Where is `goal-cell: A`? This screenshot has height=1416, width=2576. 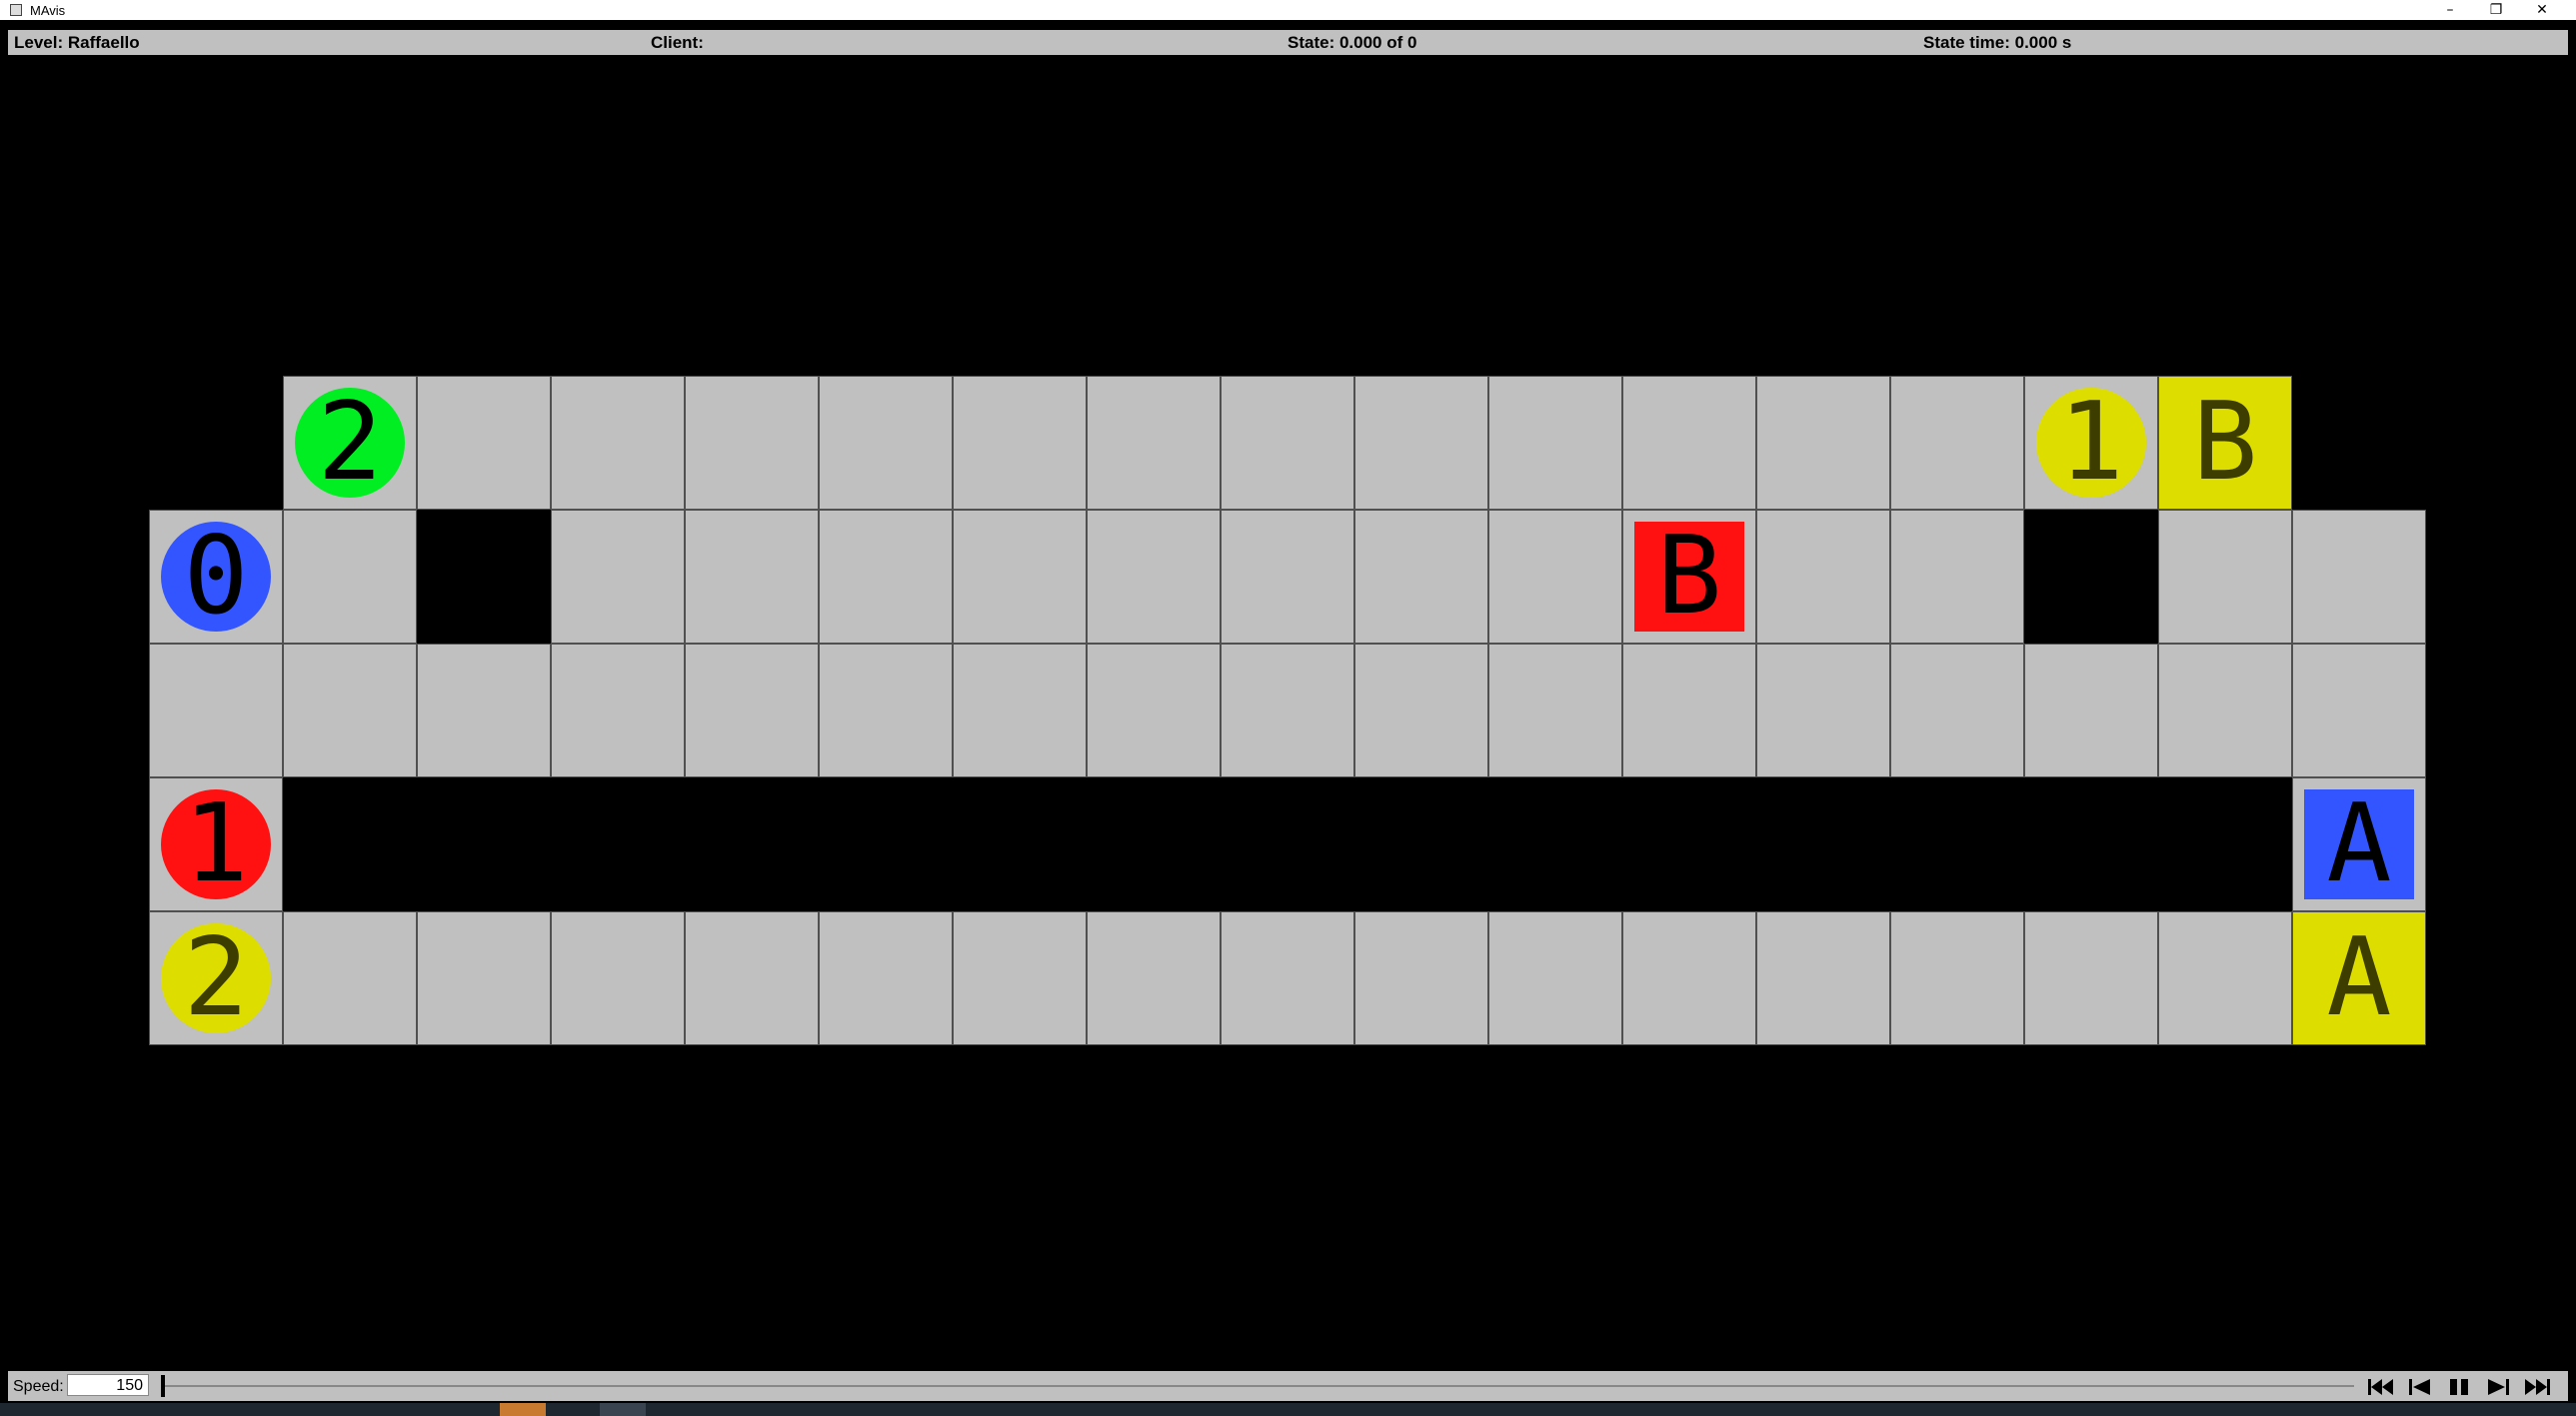 goal-cell: A is located at coordinates (2359, 978).